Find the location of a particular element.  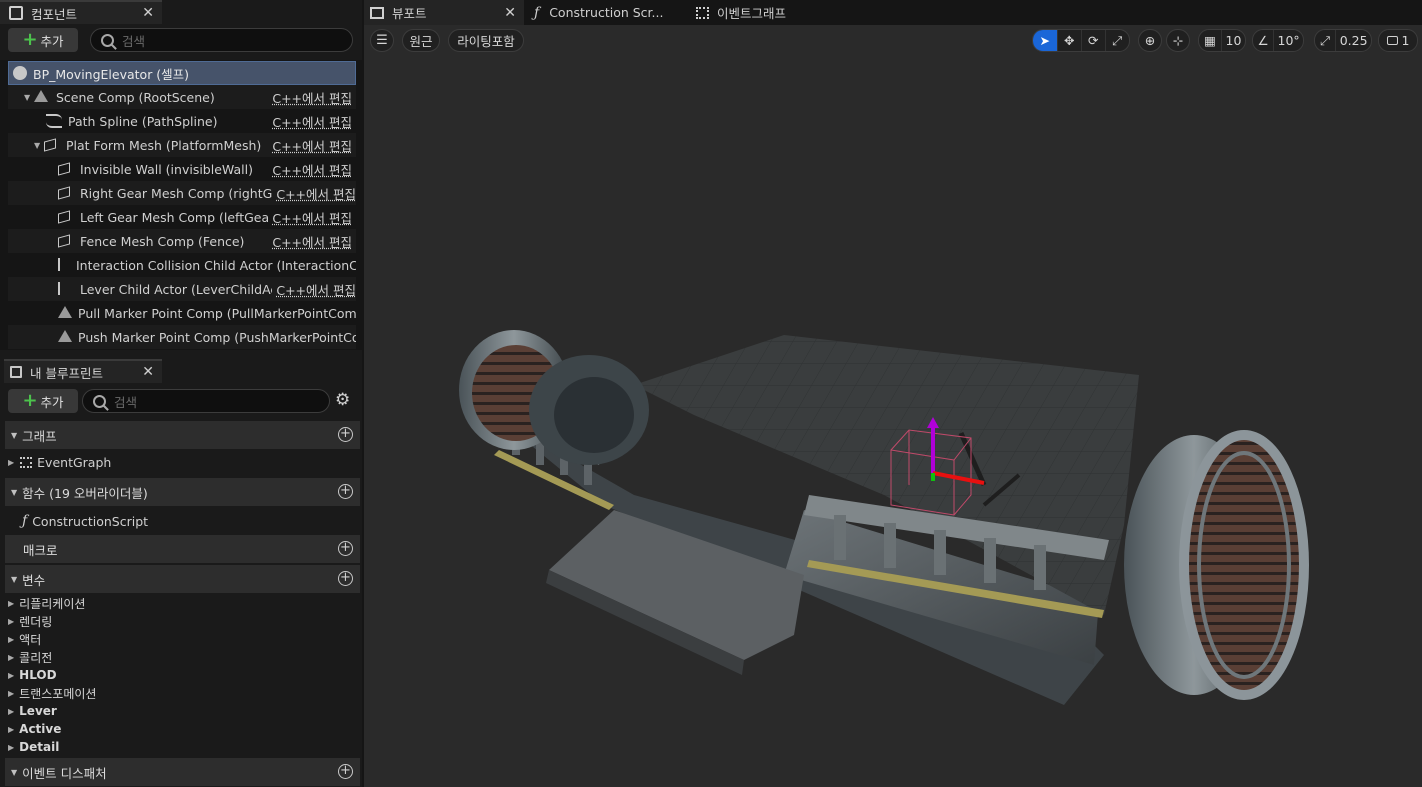

variable-category-rendering: ▶ 렌더링 is located at coordinates (30, 621).